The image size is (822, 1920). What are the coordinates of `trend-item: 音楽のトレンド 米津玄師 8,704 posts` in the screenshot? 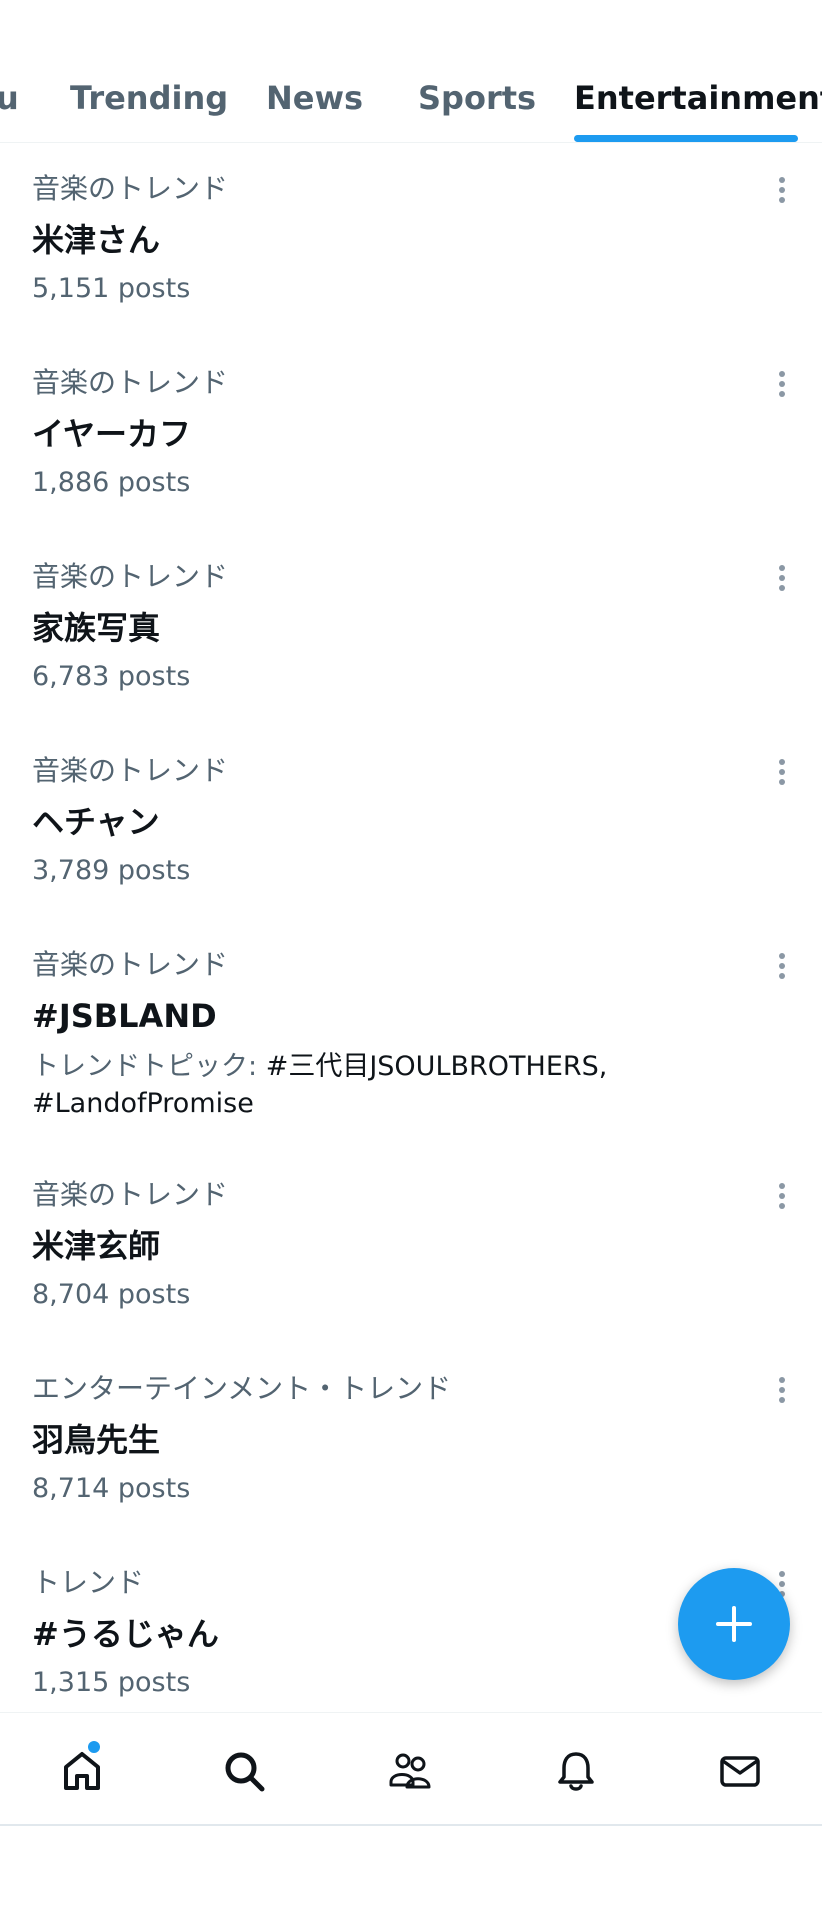 It's located at (411, 1251).